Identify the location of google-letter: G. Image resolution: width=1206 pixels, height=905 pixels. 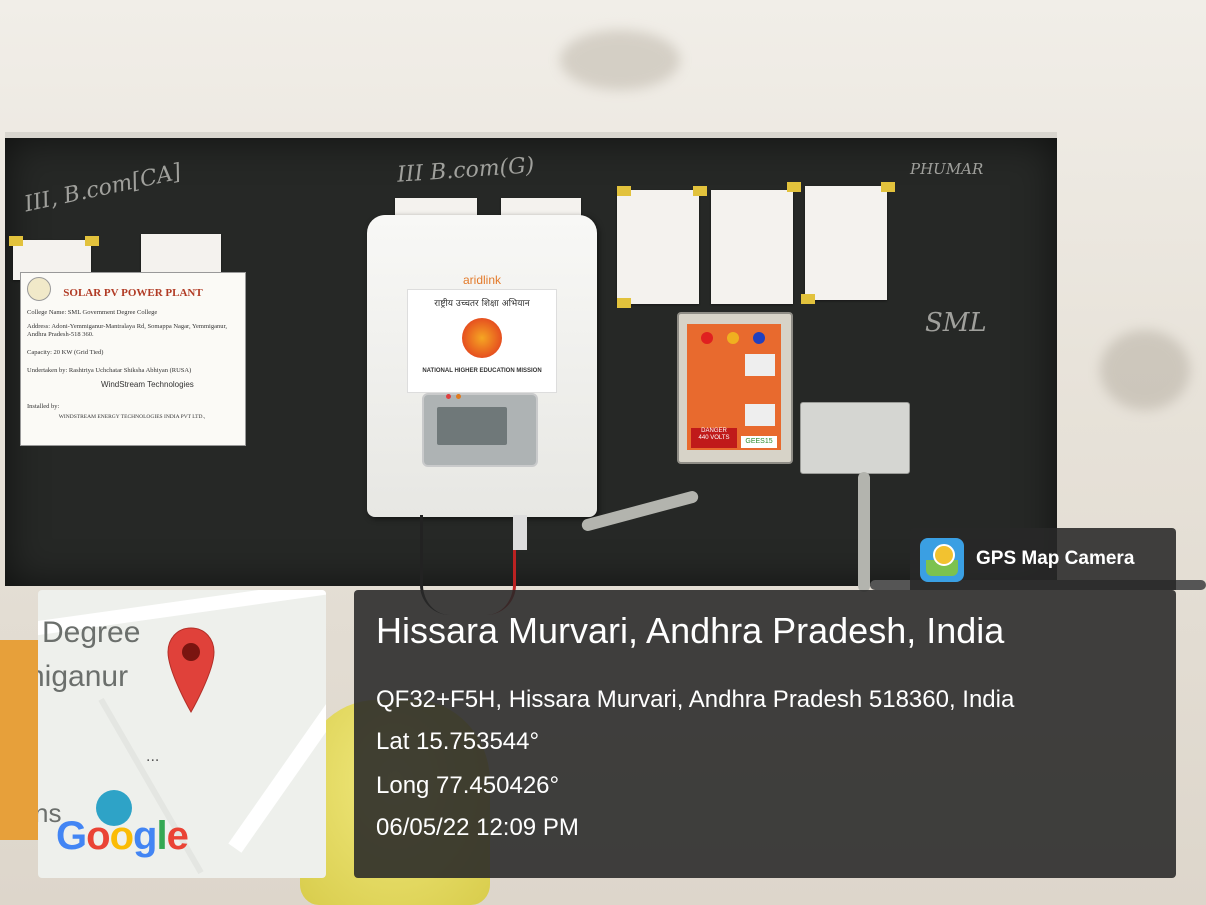
(71, 836).